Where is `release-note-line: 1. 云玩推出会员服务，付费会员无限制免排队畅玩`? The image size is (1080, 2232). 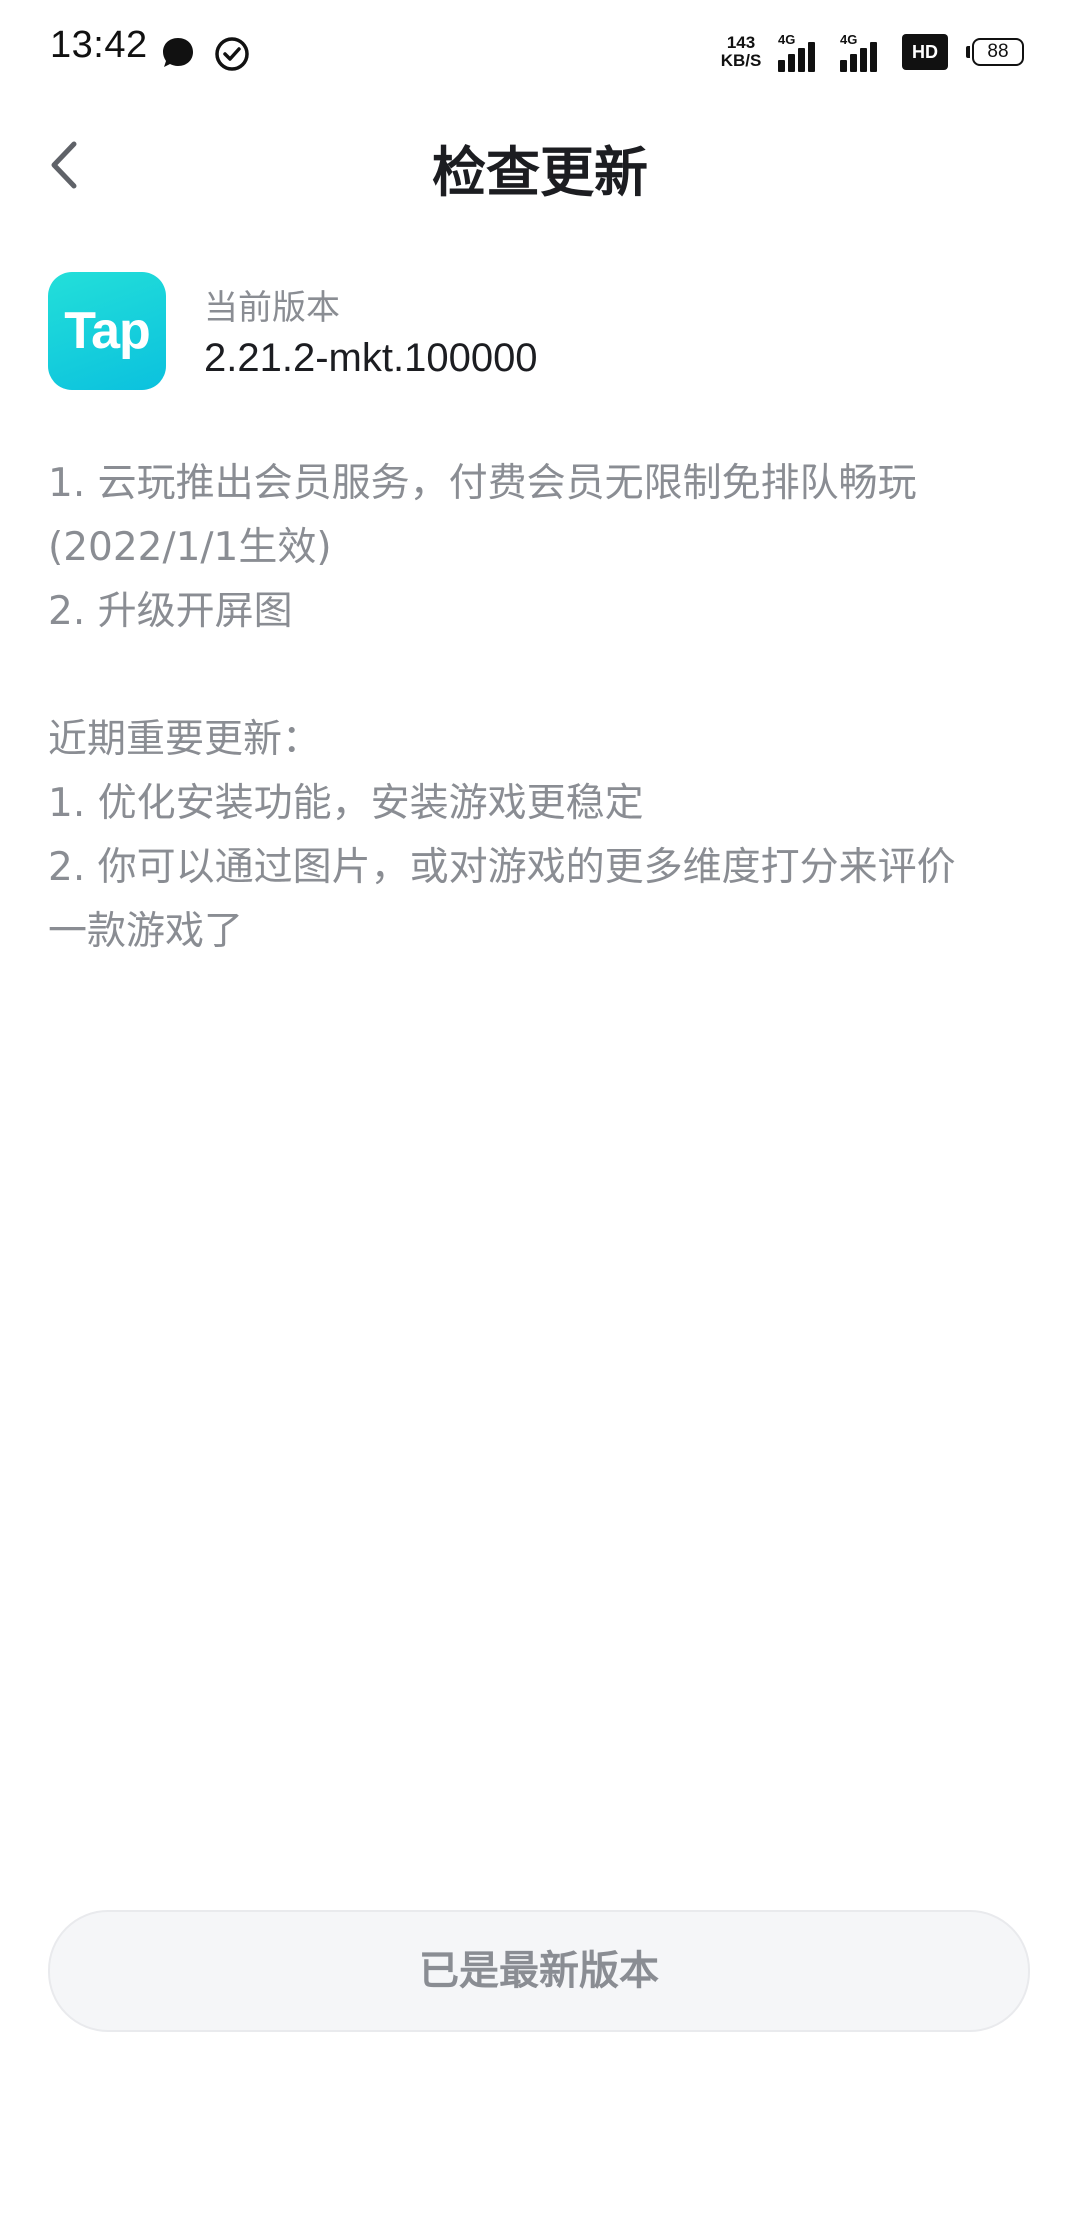 release-note-line: 1. 云玩推出会员服务，付费会员无限制免排队畅玩 is located at coordinates (482, 483).